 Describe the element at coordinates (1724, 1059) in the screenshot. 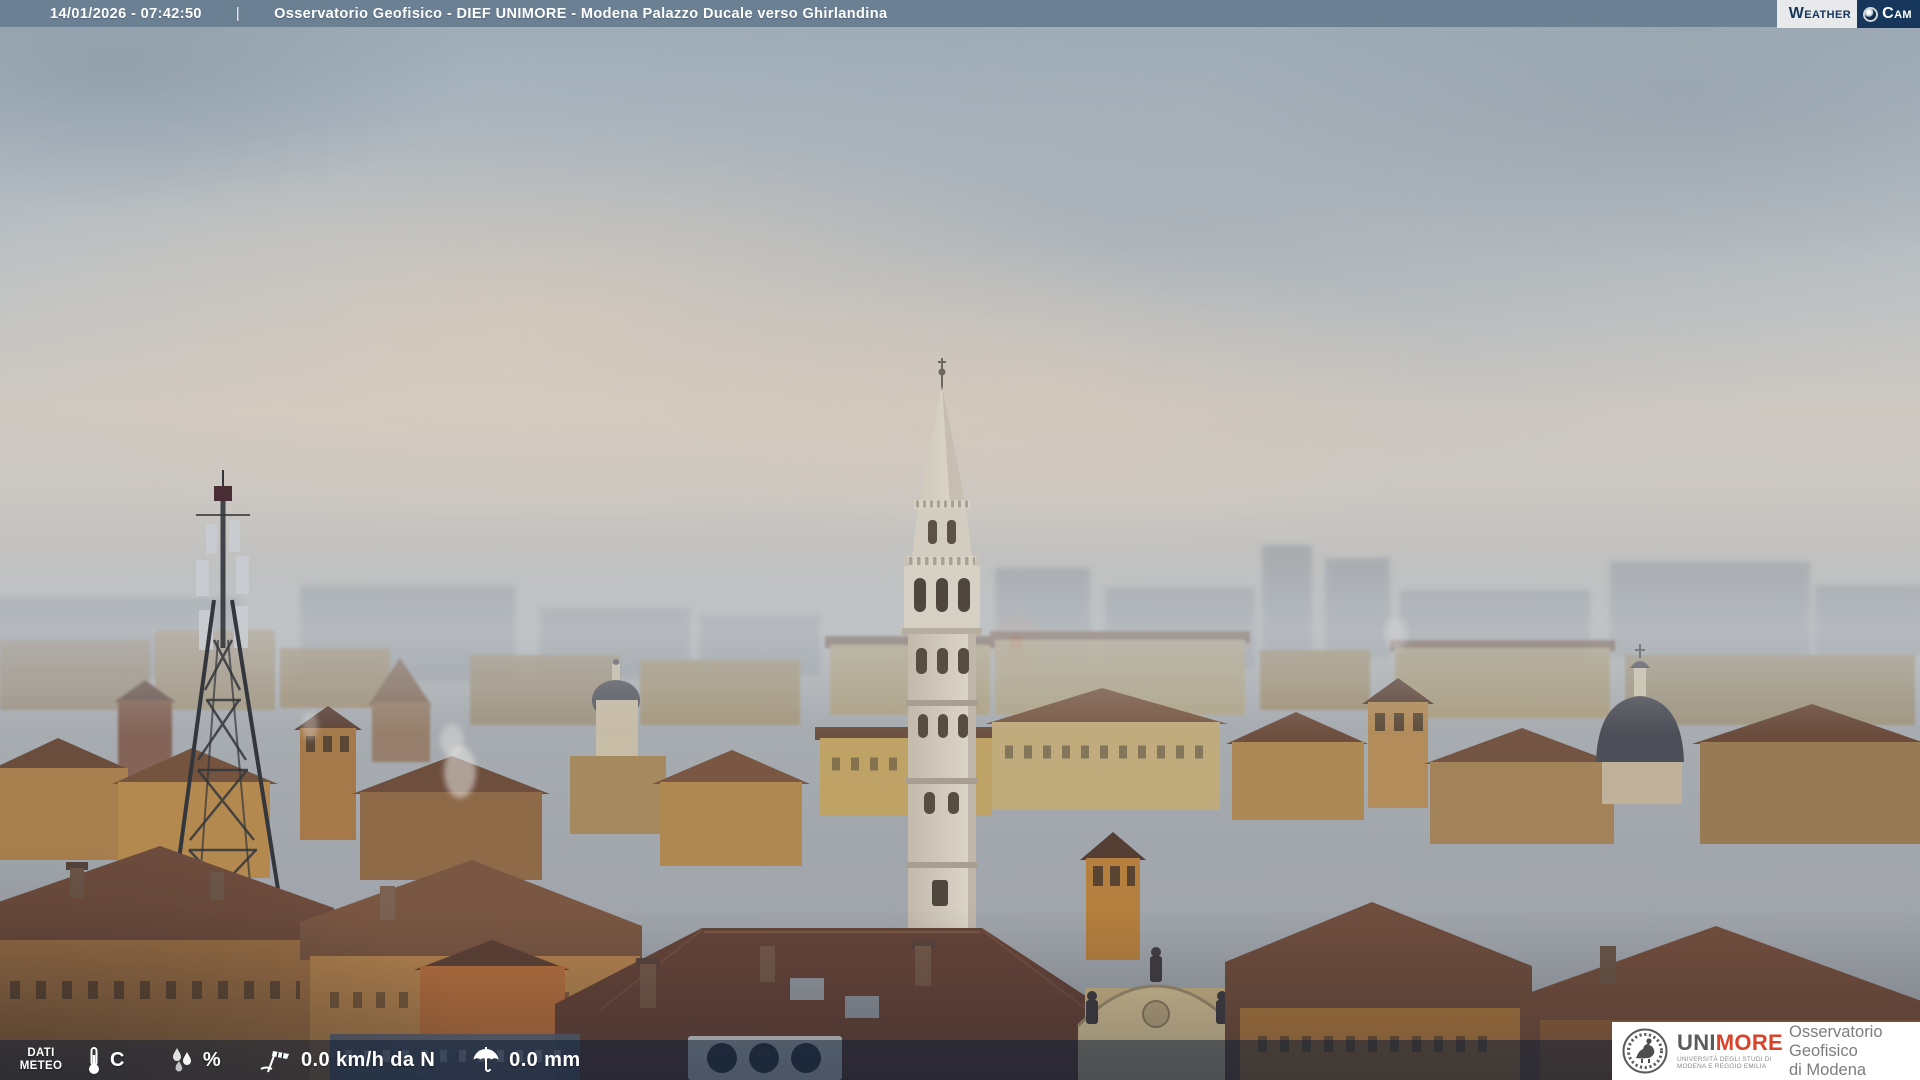

I see `unimore-tagline-line1: UNIVERSITÀ DEGLI STUDI DI` at that location.